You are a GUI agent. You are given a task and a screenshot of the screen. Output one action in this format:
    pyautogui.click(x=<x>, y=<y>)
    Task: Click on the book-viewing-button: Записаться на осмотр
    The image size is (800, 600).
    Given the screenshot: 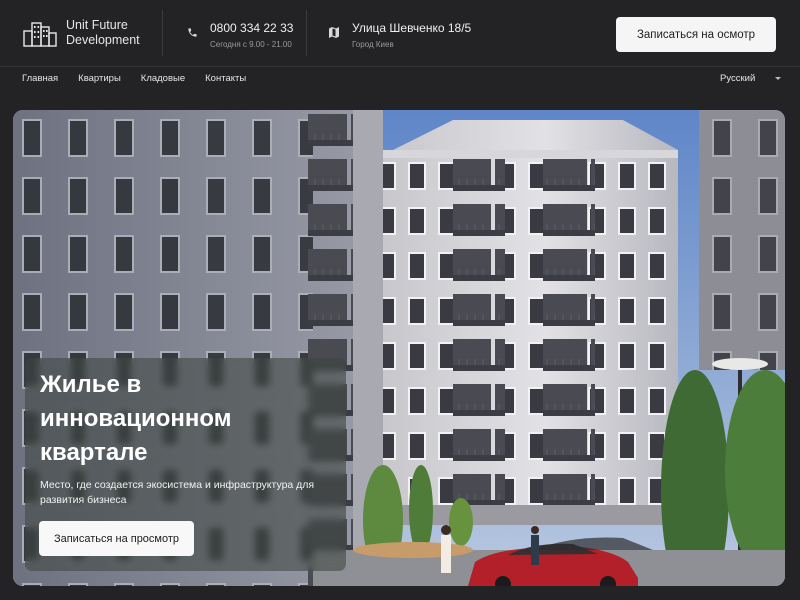 What is the action you would take?
    pyautogui.click(x=696, y=34)
    